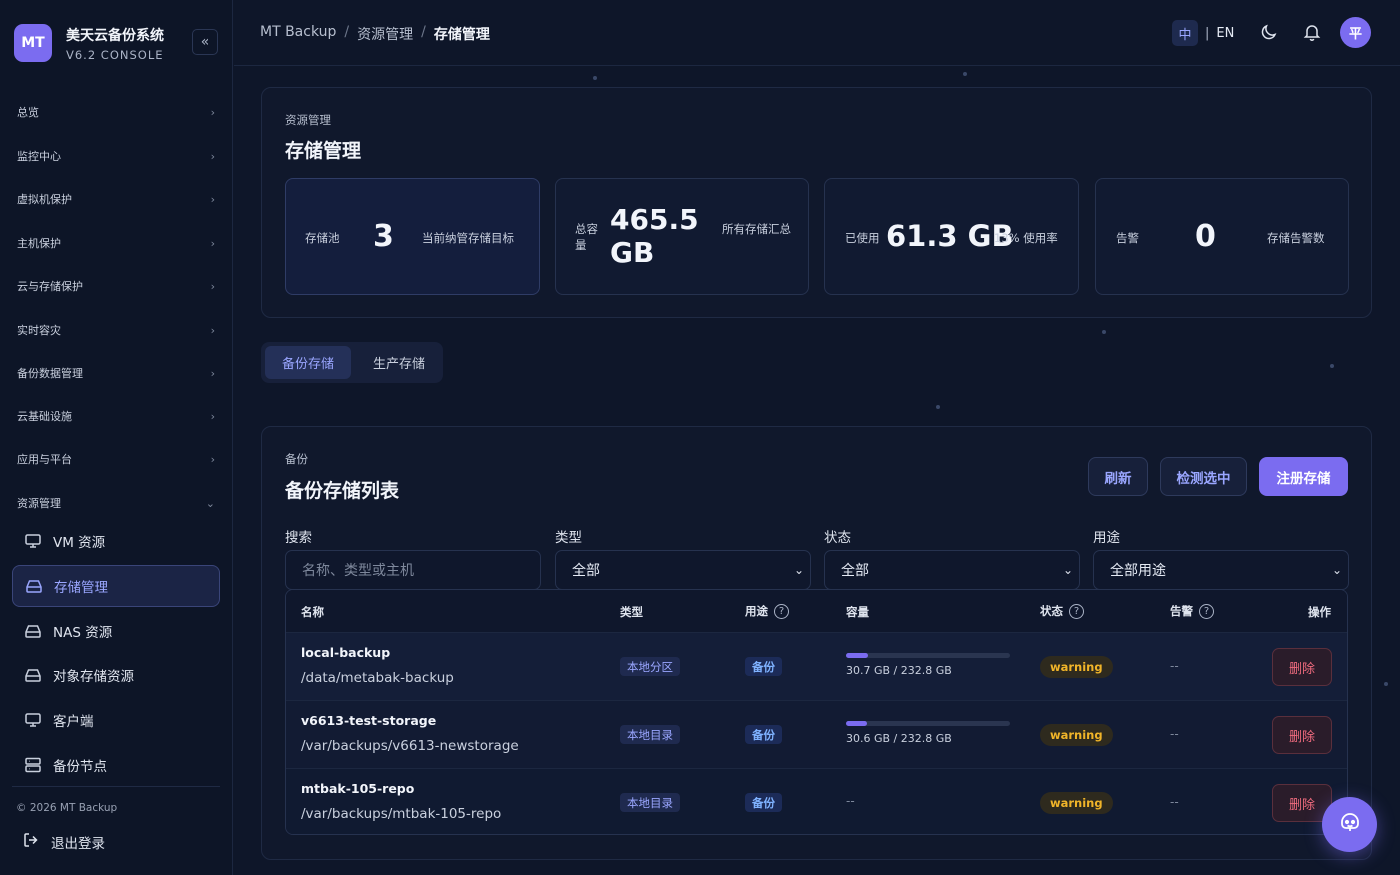 The width and height of the screenshot is (1400, 875). What do you see at coordinates (312, 612) in the screenshot?
I see `column-name: 名称` at bounding box center [312, 612].